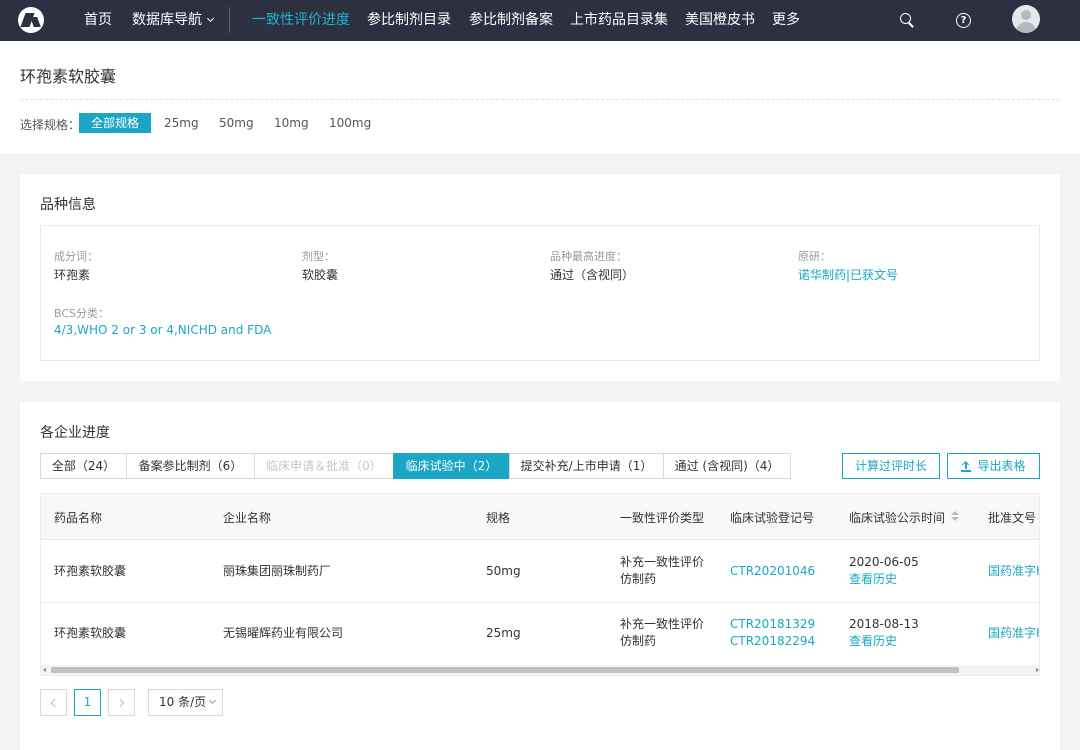 The height and width of the screenshot is (750, 1080). What do you see at coordinates (50, 125) in the screenshot?
I see `spec-label: 选择规格：` at bounding box center [50, 125].